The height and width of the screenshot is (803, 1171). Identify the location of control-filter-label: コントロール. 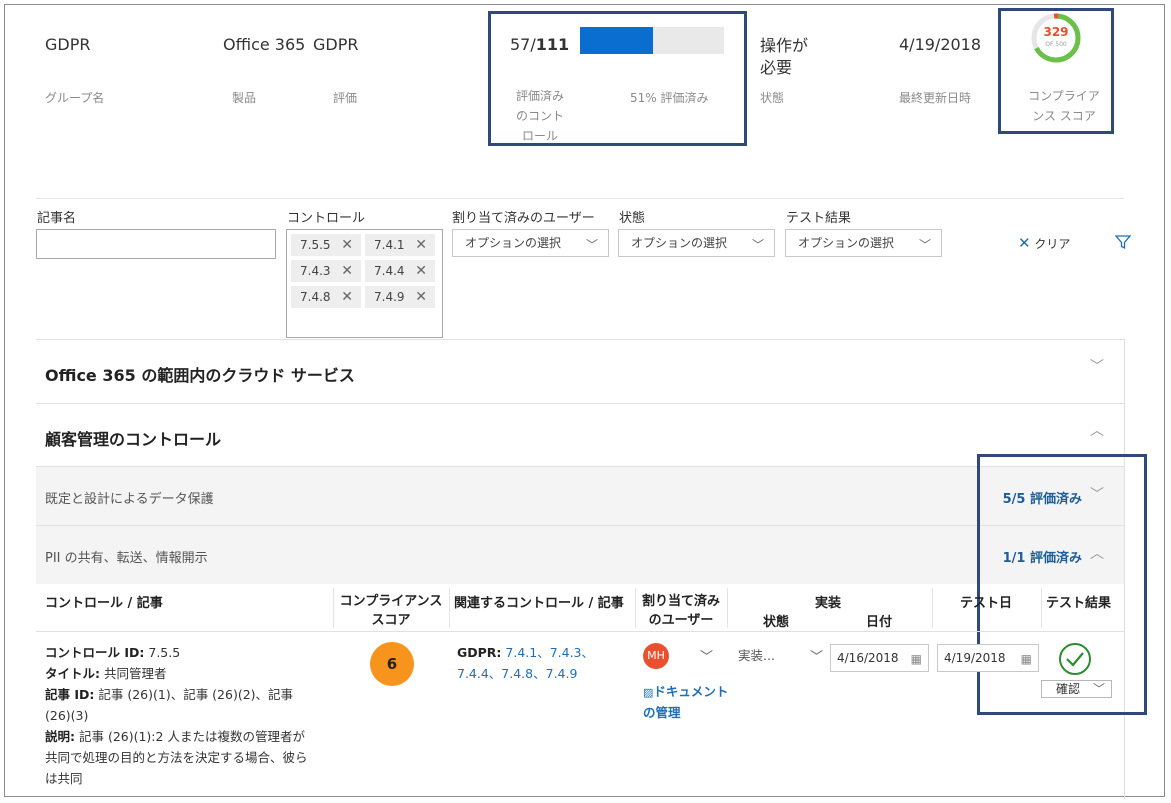
(326, 218).